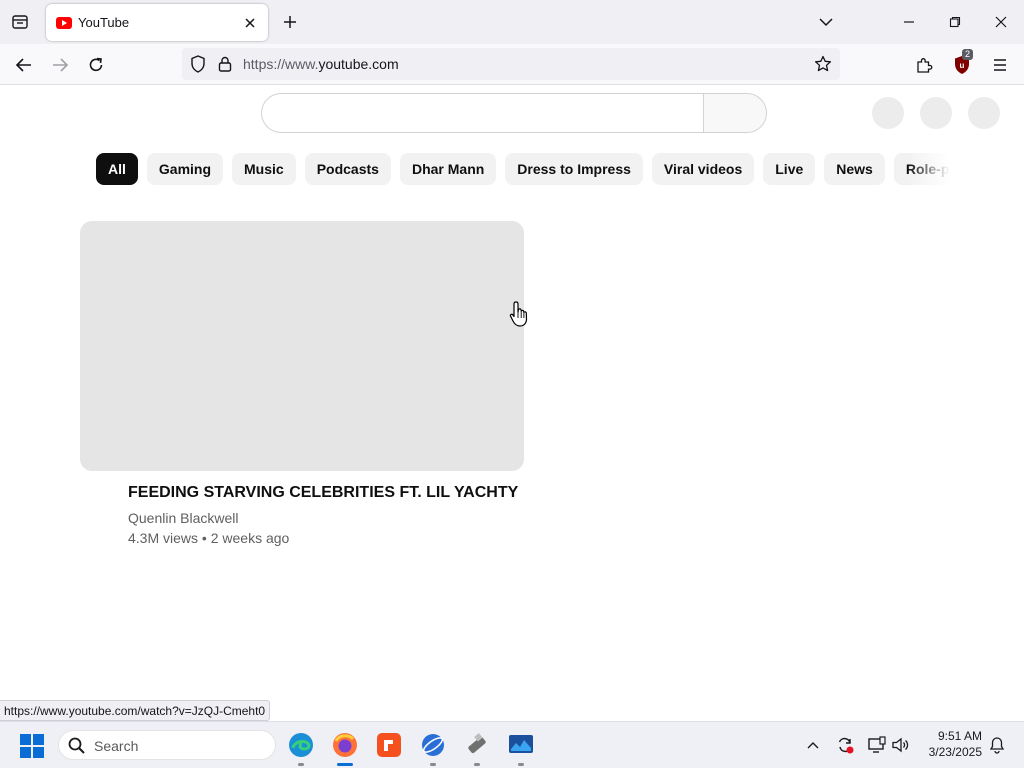  What do you see at coordinates (924, 65) in the screenshot?
I see `extensions-puzzle-icon` at bounding box center [924, 65].